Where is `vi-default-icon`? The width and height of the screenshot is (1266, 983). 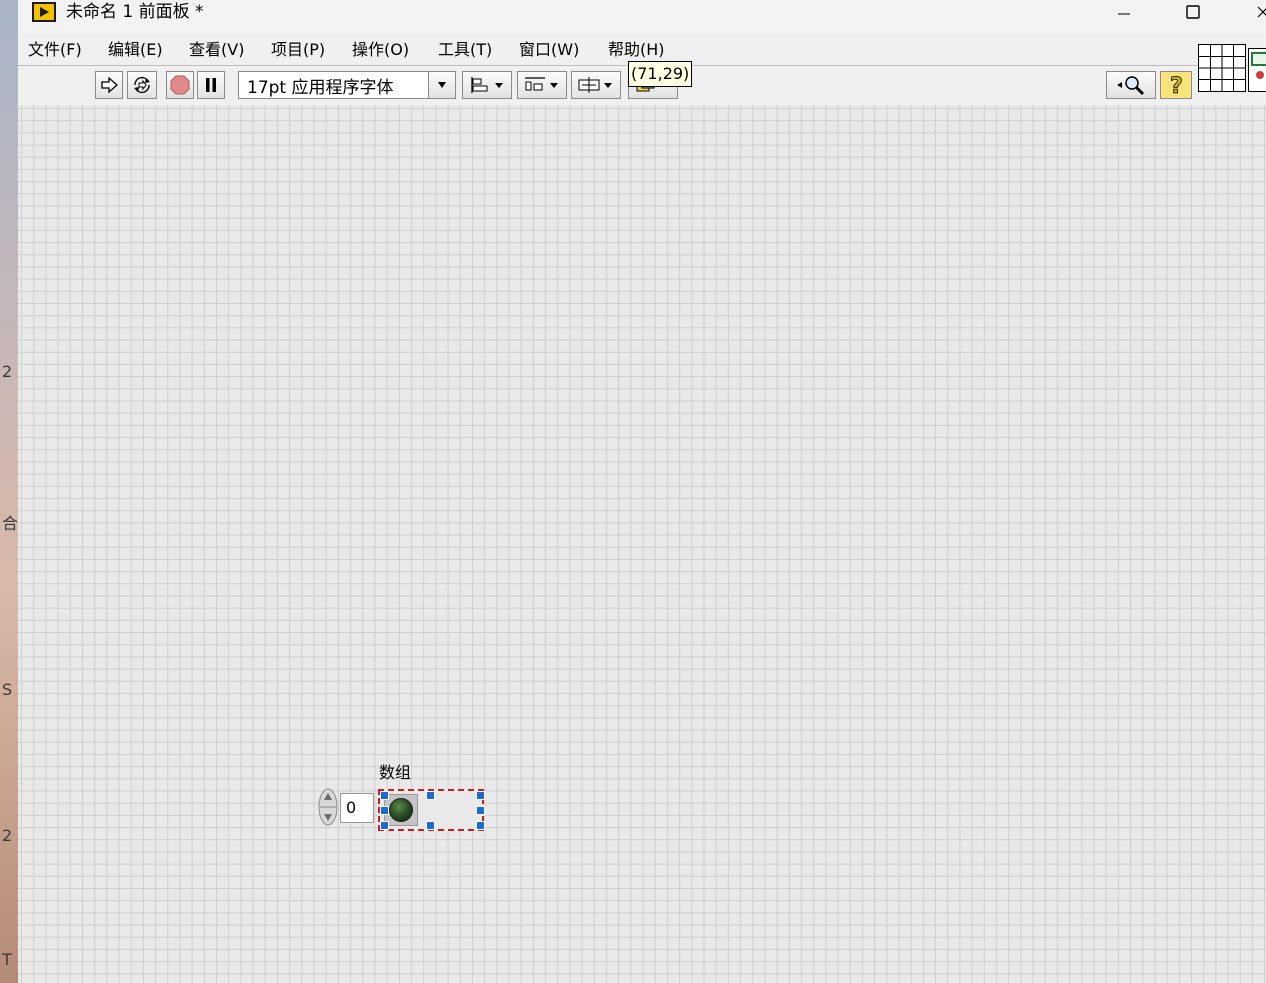 vi-default-icon is located at coordinates (1258, 65).